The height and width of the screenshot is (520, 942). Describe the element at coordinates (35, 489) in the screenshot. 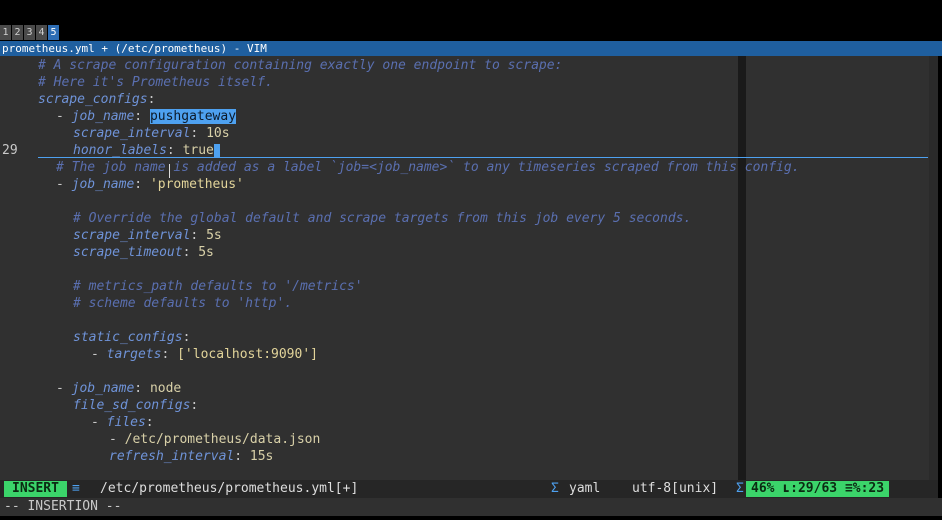

I see `mode-indicator: INSERT` at that location.